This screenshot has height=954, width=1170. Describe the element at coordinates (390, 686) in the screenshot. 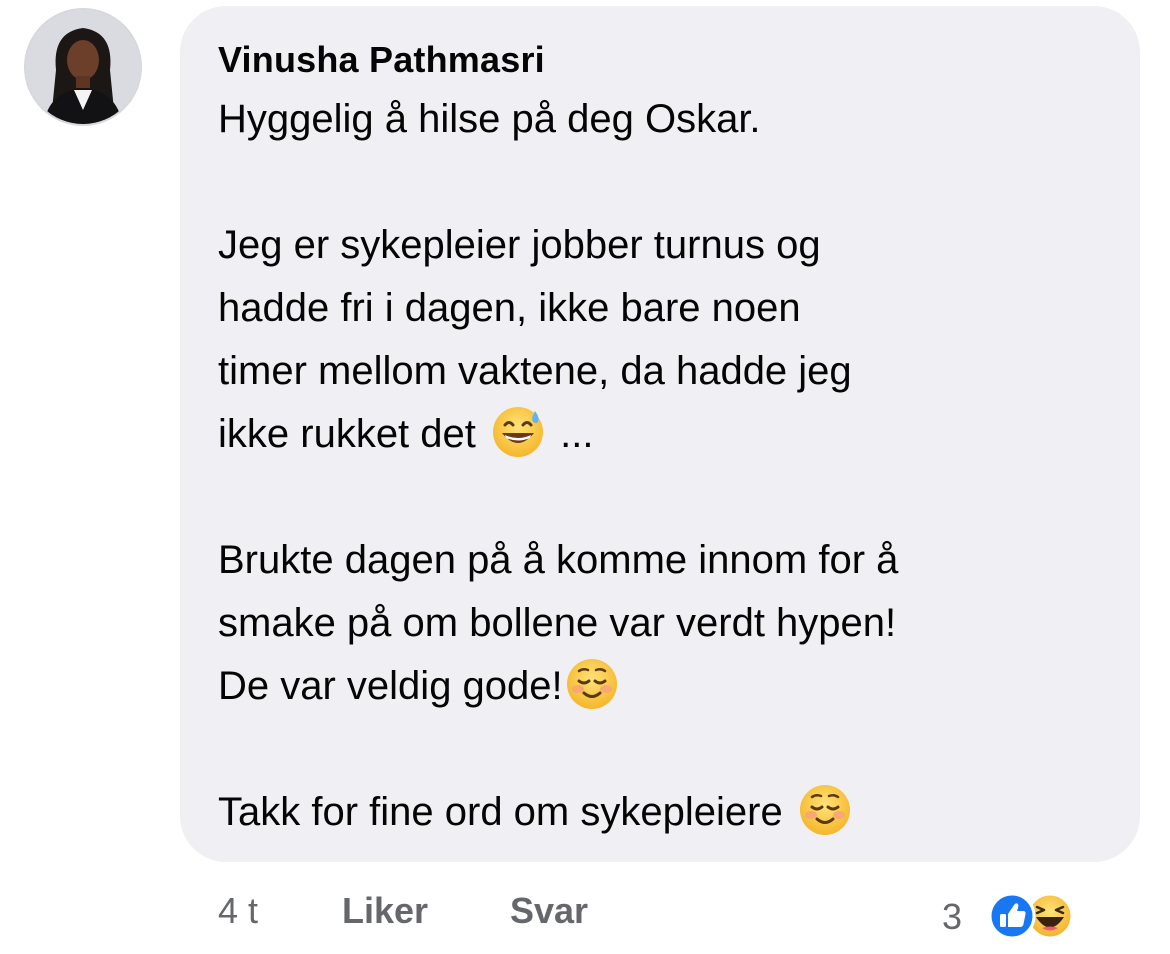

I see `comment-text: De var veldig gode!` at that location.